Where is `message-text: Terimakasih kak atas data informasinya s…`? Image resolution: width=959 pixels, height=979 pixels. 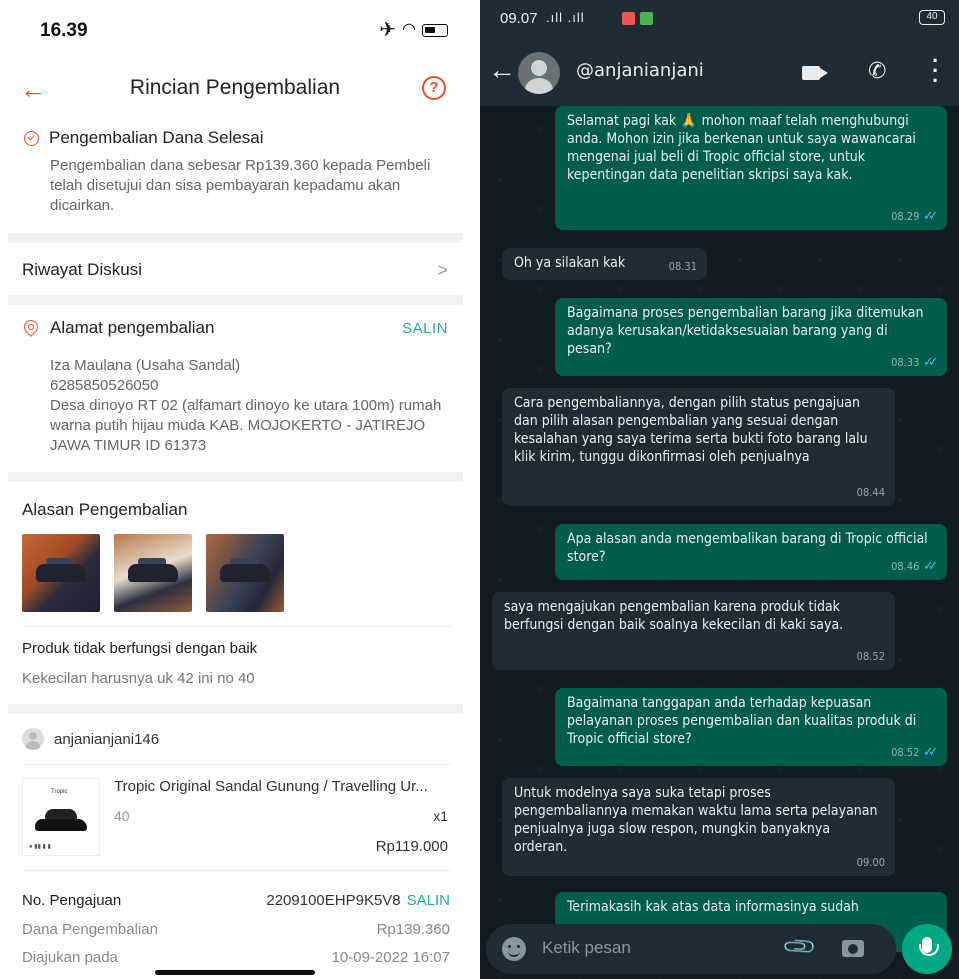
message-text: Terimakasih kak atas data informasinya s… is located at coordinates (713, 907).